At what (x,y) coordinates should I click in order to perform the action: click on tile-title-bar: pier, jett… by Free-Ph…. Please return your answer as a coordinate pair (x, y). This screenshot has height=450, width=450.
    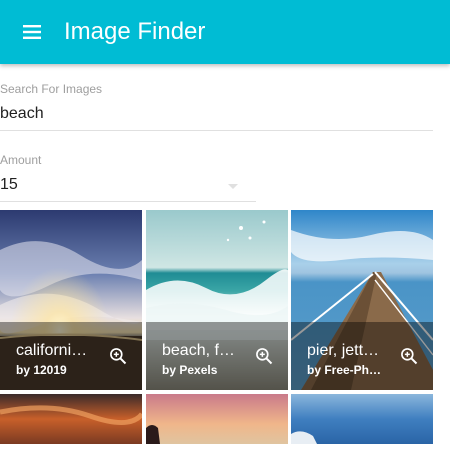
    Looking at the image, I should click on (362, 356).